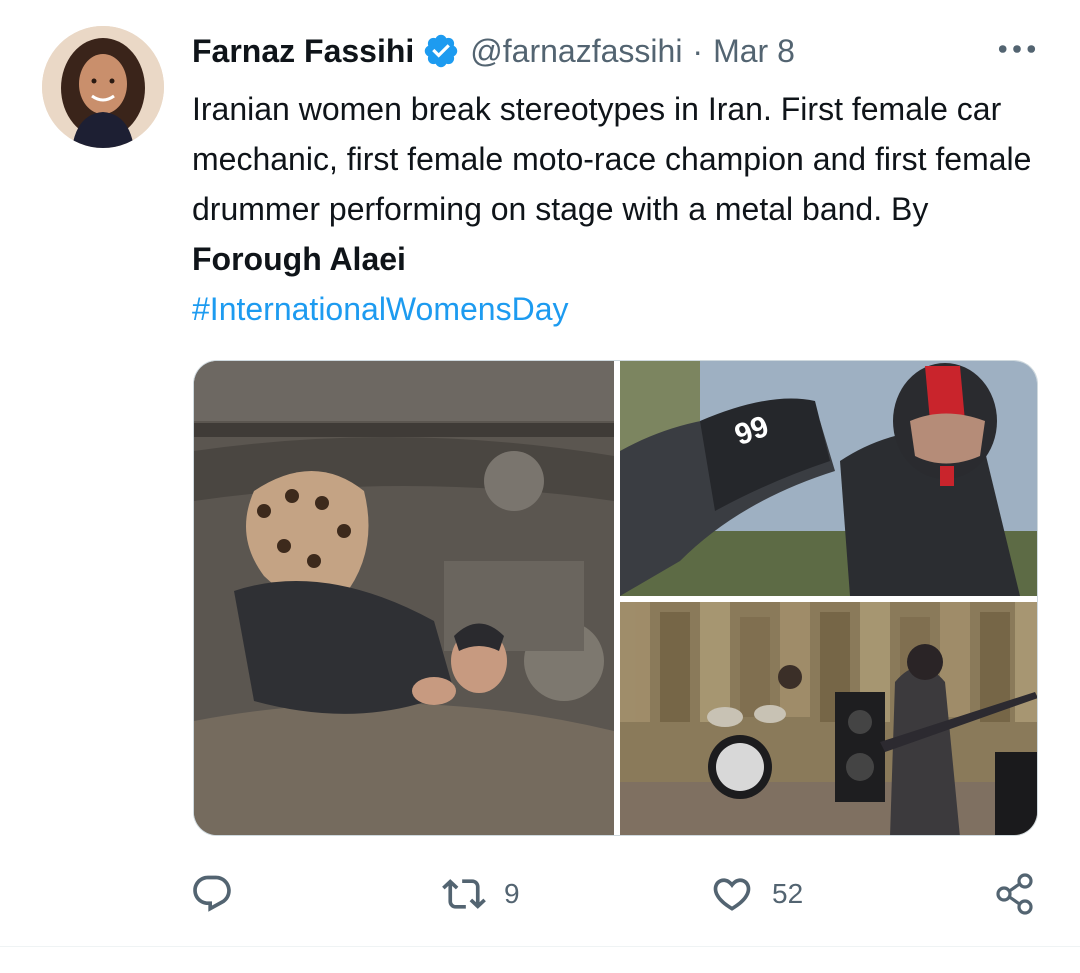 This screenshot has width=1080, height=973. Describe the element at coordinates (464, 894) in the screenshot. I see `retweet-icon` at that location.